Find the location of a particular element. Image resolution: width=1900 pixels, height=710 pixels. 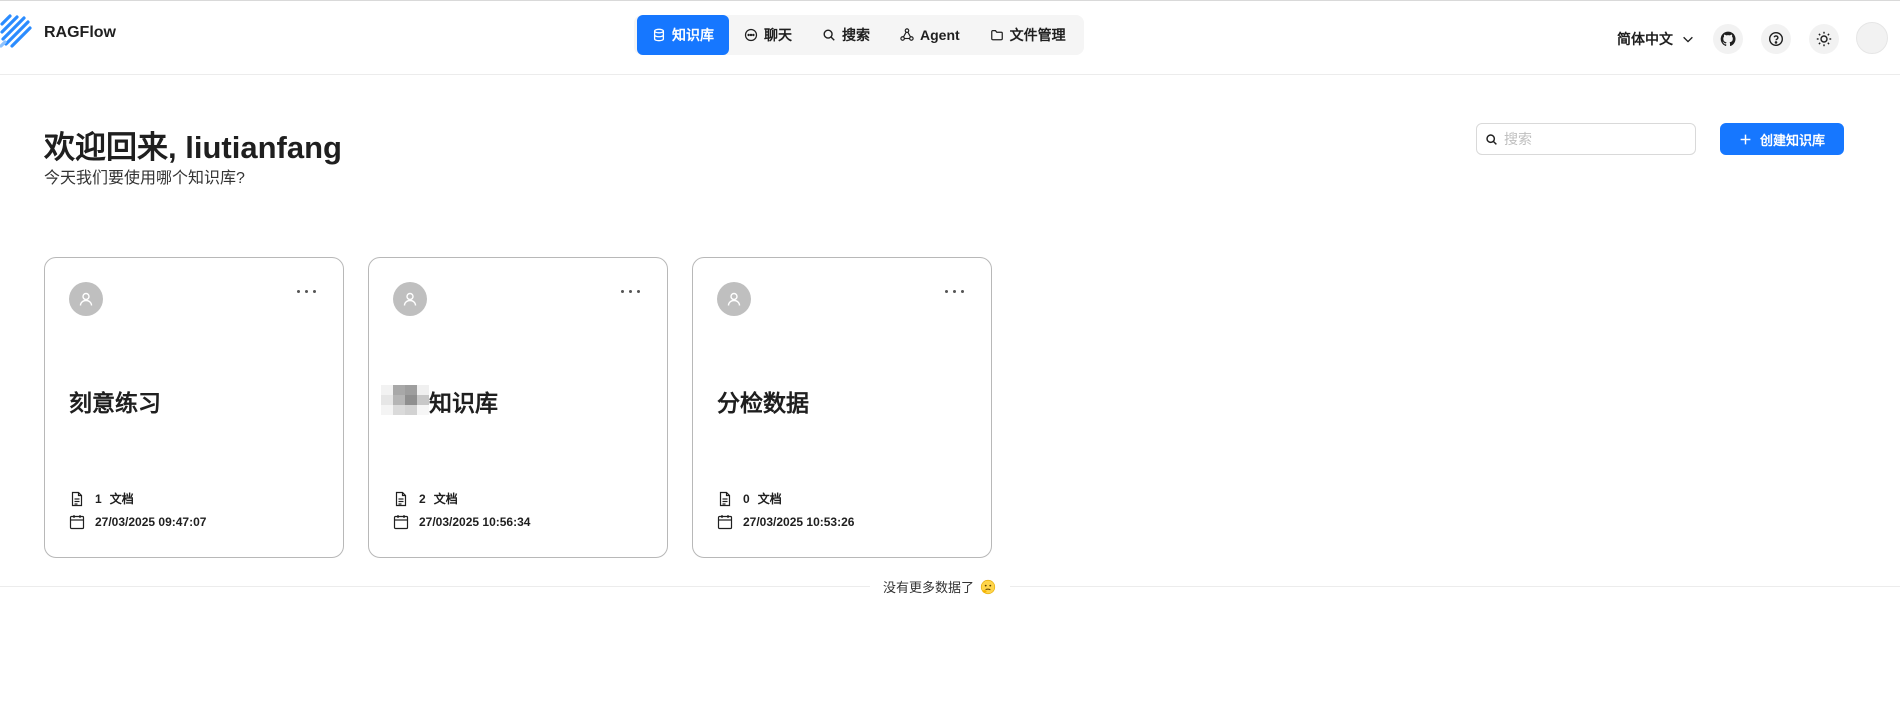

page-title: 欢迎回来, liutianfang is located at coordinates (193, 147).